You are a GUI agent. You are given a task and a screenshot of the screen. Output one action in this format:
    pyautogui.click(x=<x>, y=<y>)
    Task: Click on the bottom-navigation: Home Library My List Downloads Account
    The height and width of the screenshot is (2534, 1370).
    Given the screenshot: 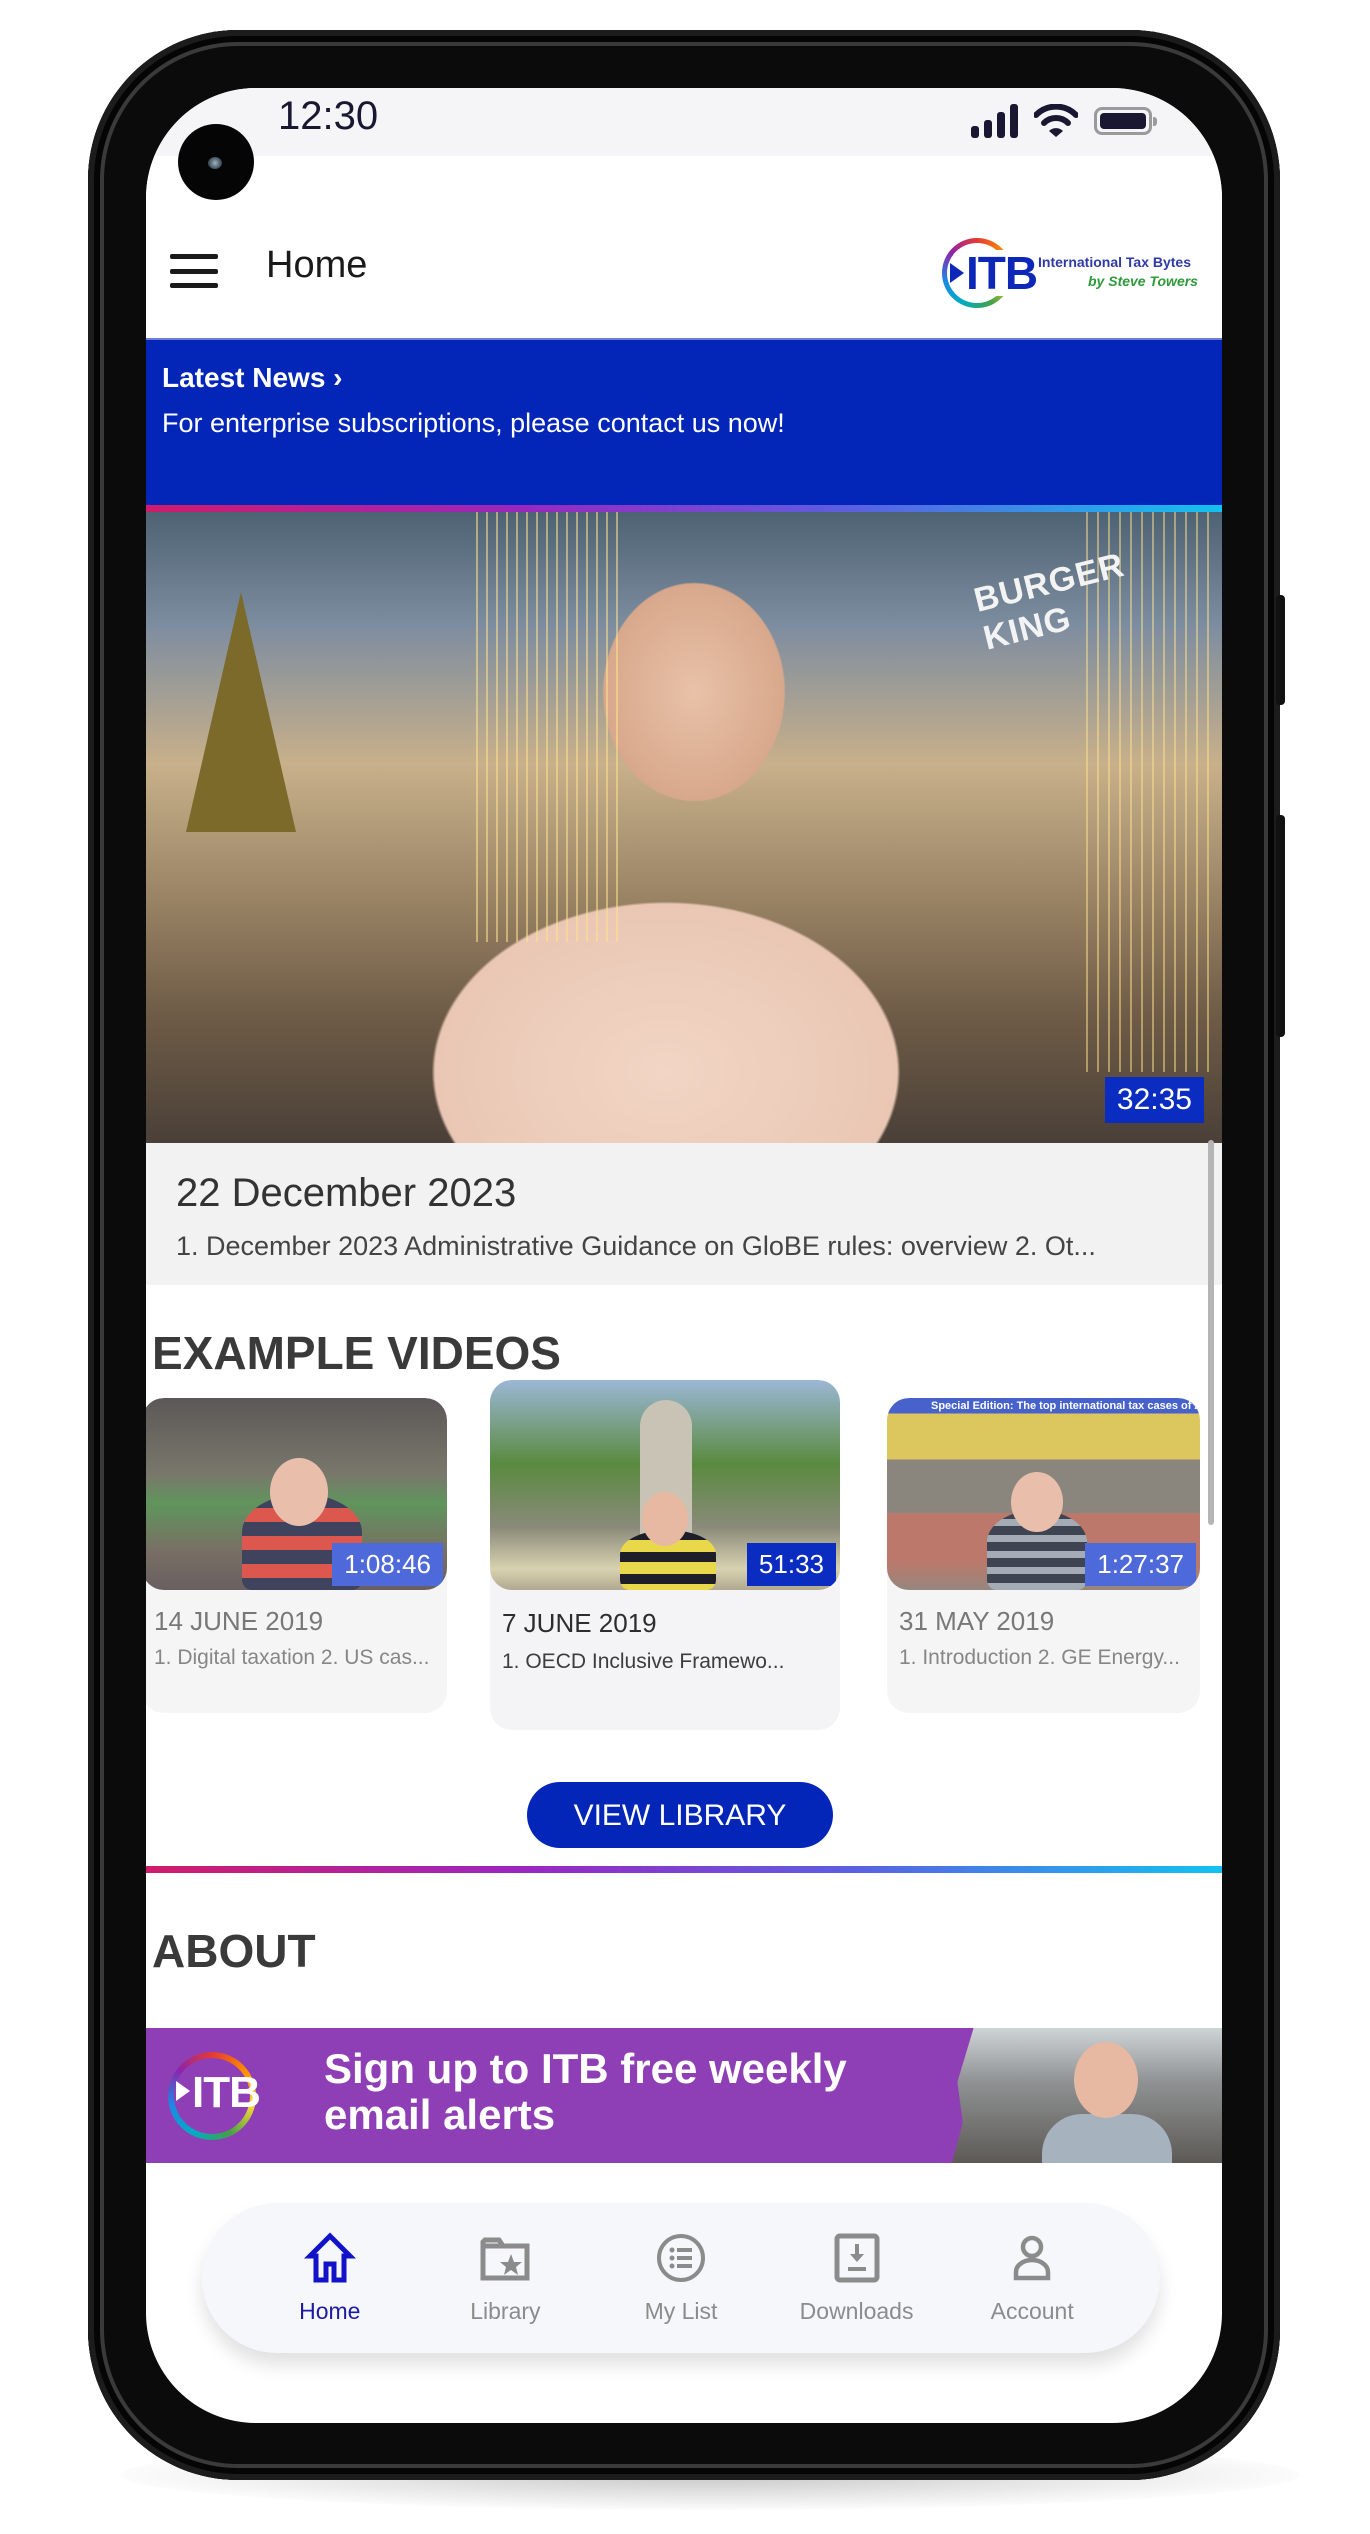 What is the action you would take?
    pyautogui.click(x=681, y=2278)
    